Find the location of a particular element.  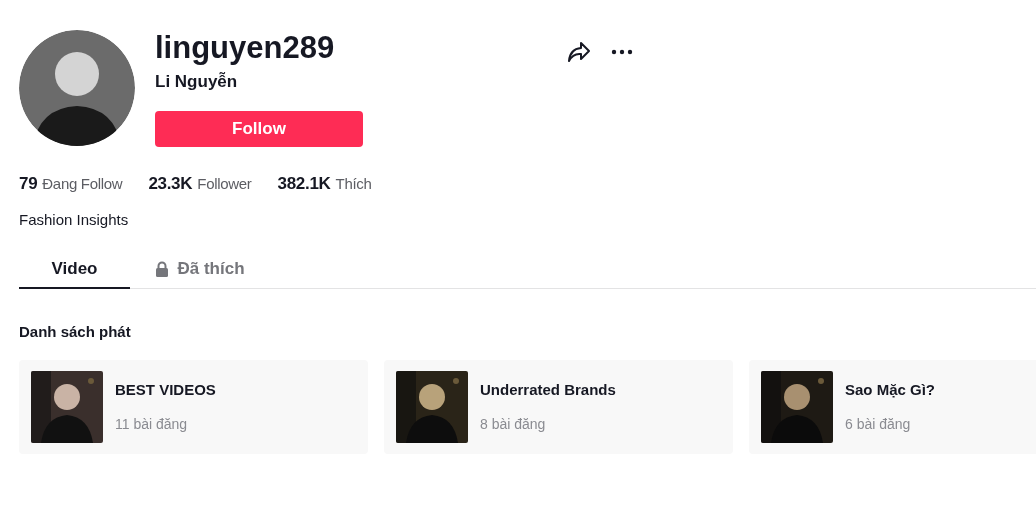

playlist-name: Sao Mặc Gì? is located at coordinates (890, 389).